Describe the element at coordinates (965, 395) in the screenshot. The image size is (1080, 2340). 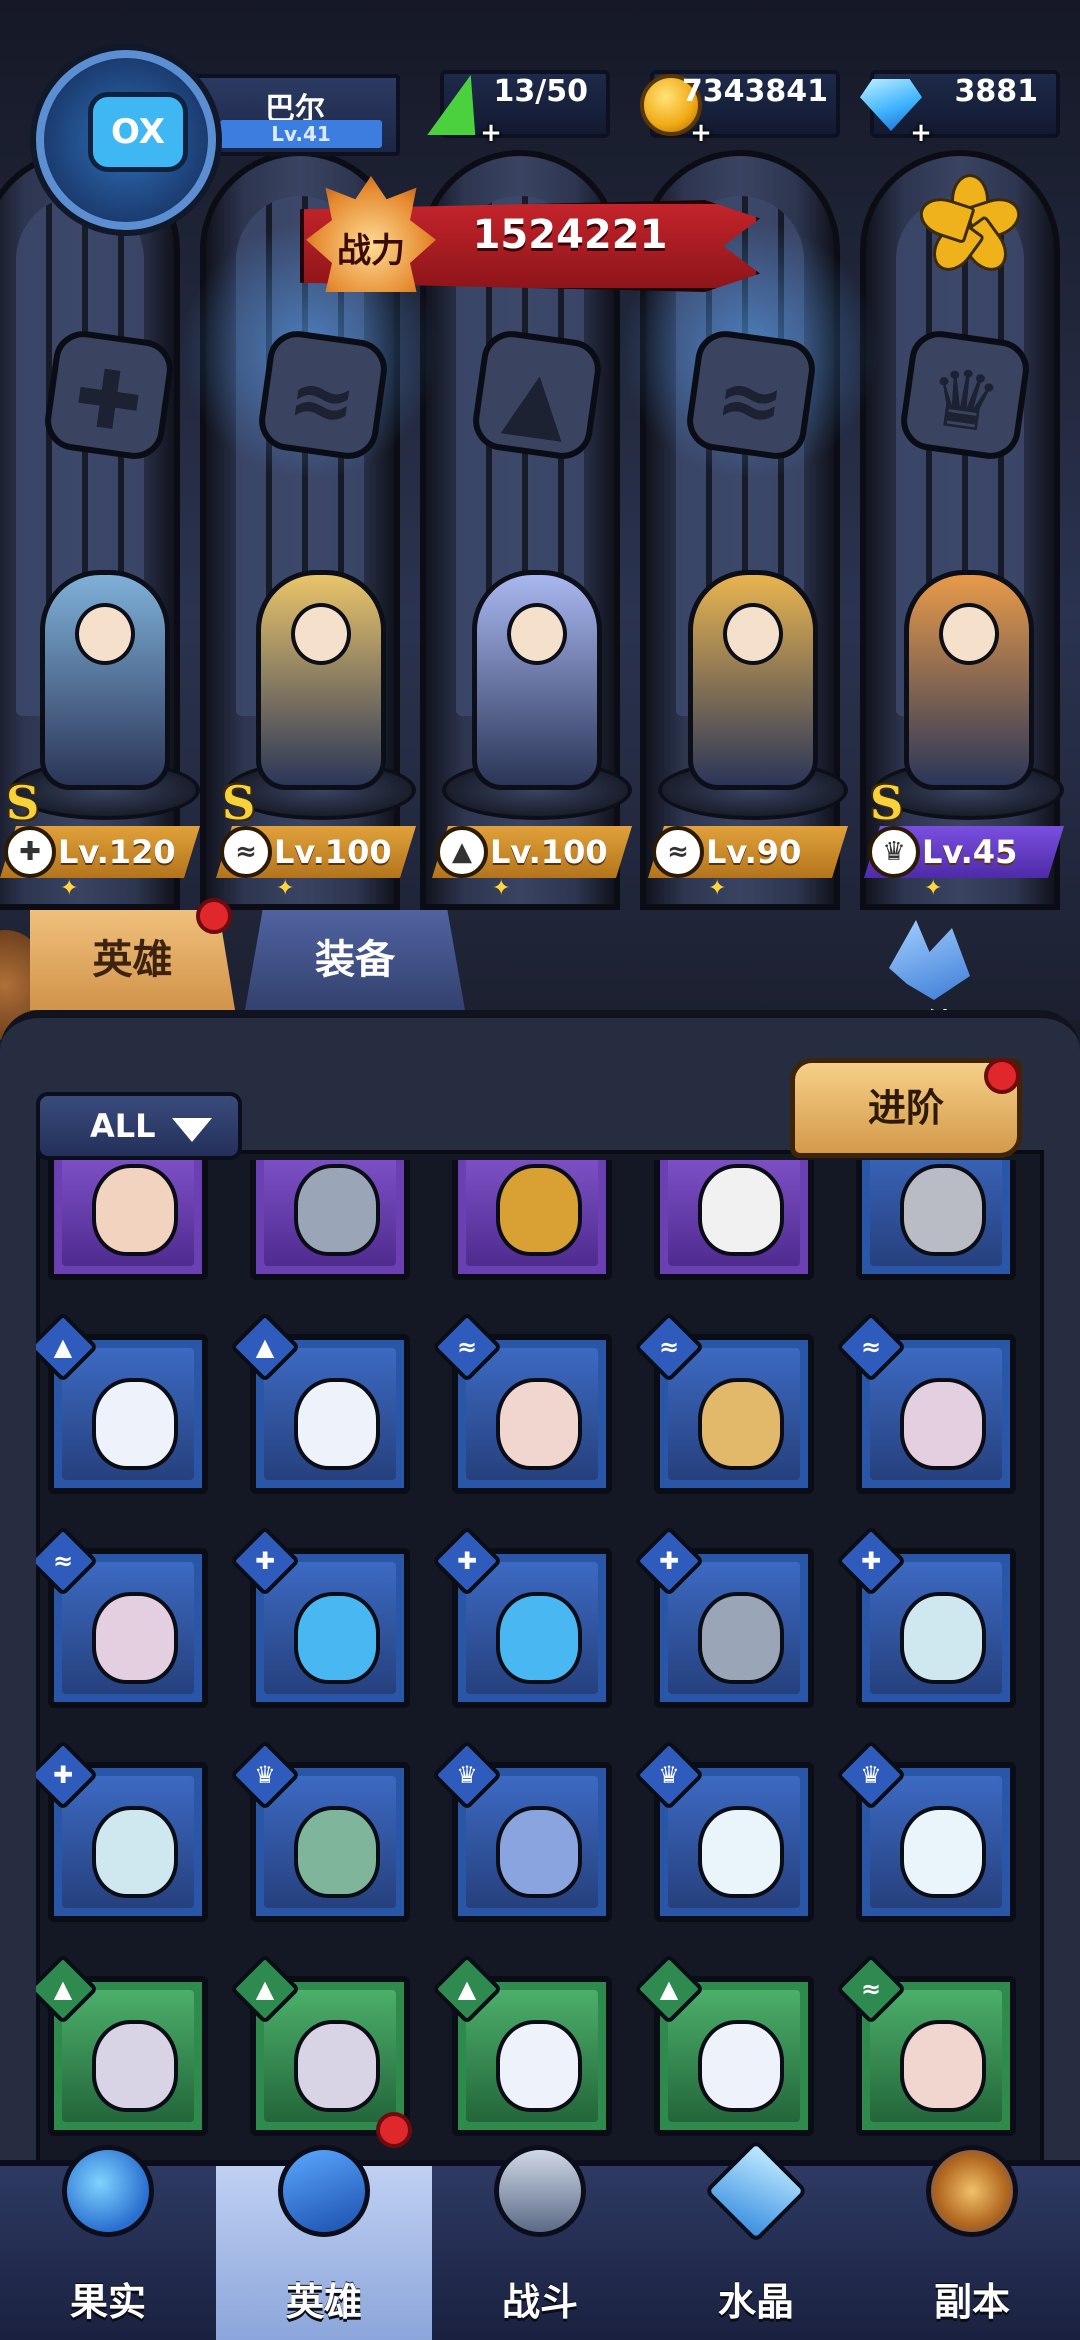
I see `beast-crest-icon: ♛` at that location.